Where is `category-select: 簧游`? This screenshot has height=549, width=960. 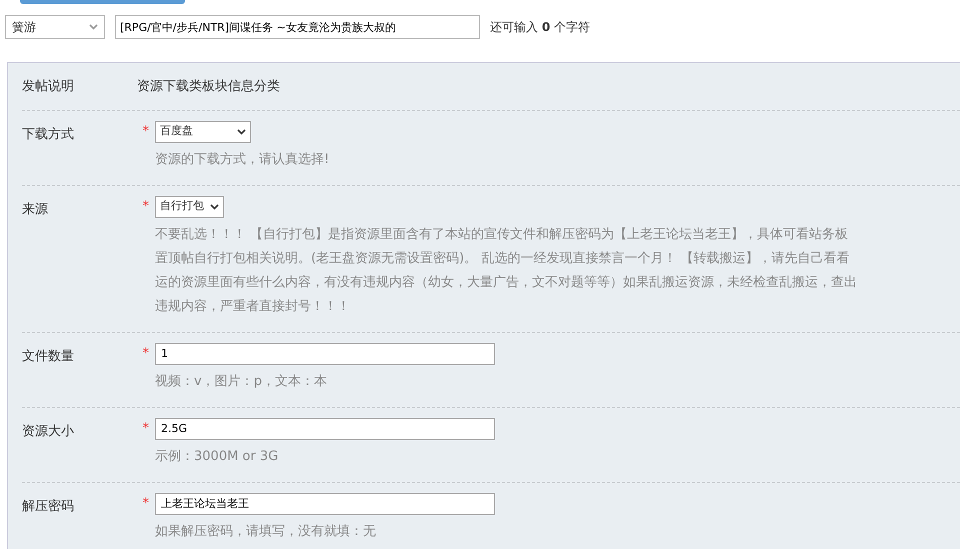 category-select: 簧游 is located at coordinates (55, 27).